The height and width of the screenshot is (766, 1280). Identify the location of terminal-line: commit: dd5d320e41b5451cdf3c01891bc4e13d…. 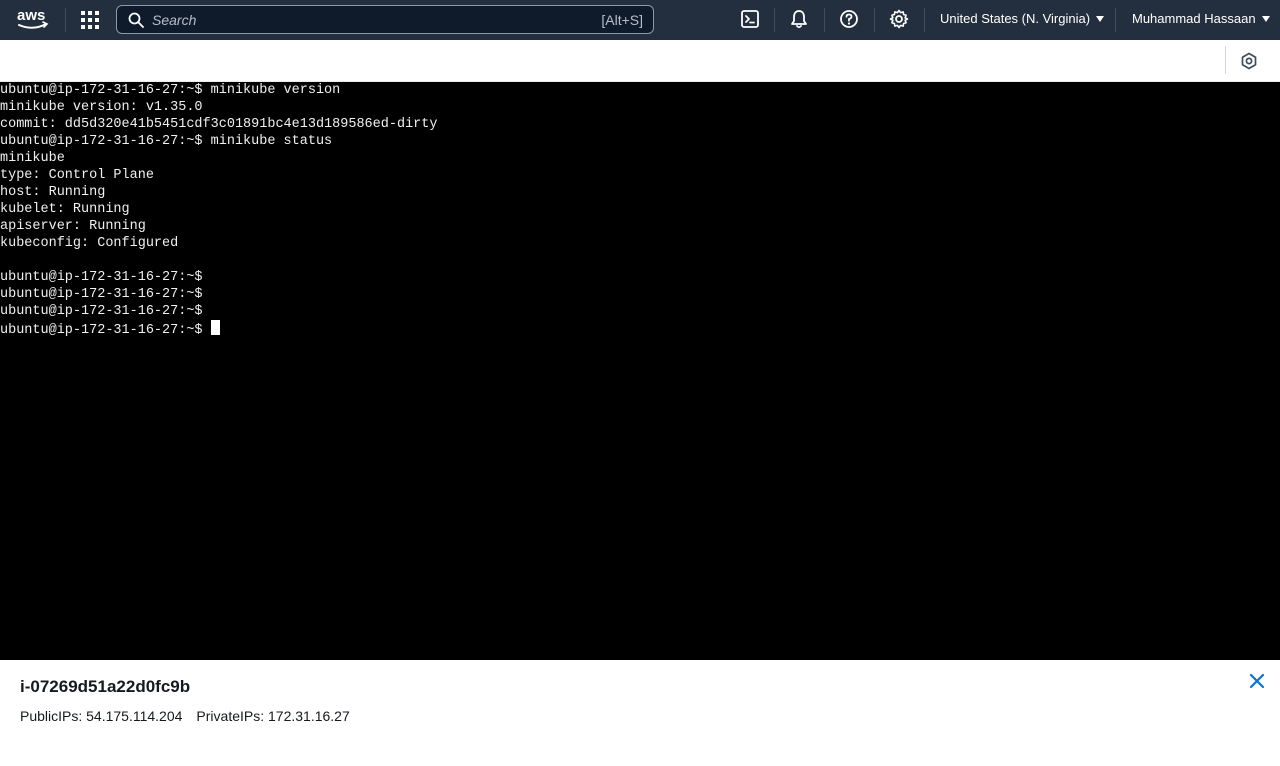
(219, 124).